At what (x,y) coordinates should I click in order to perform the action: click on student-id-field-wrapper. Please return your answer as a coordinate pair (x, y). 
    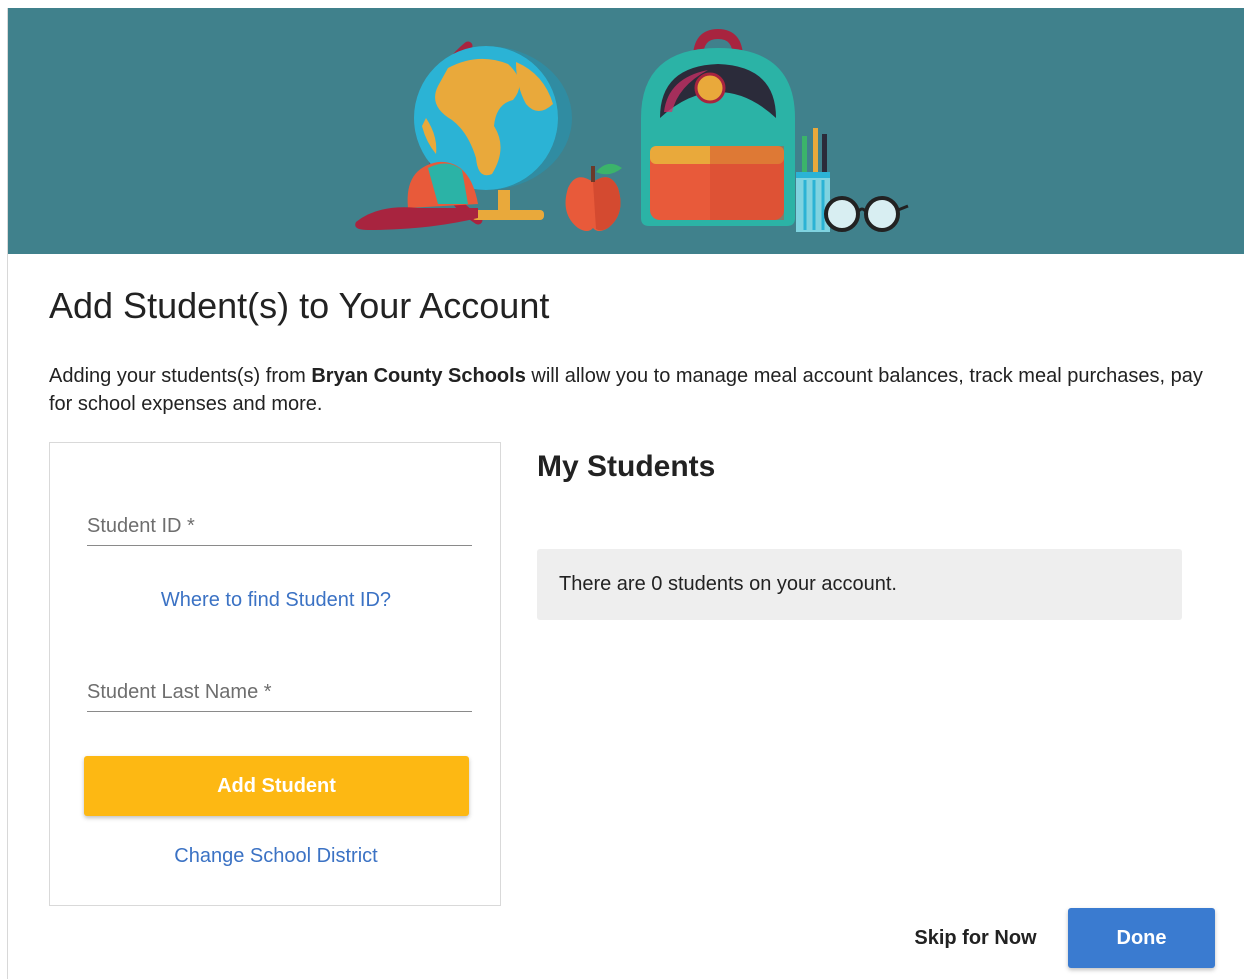
    Looking at the image, I should click on (279, 526).